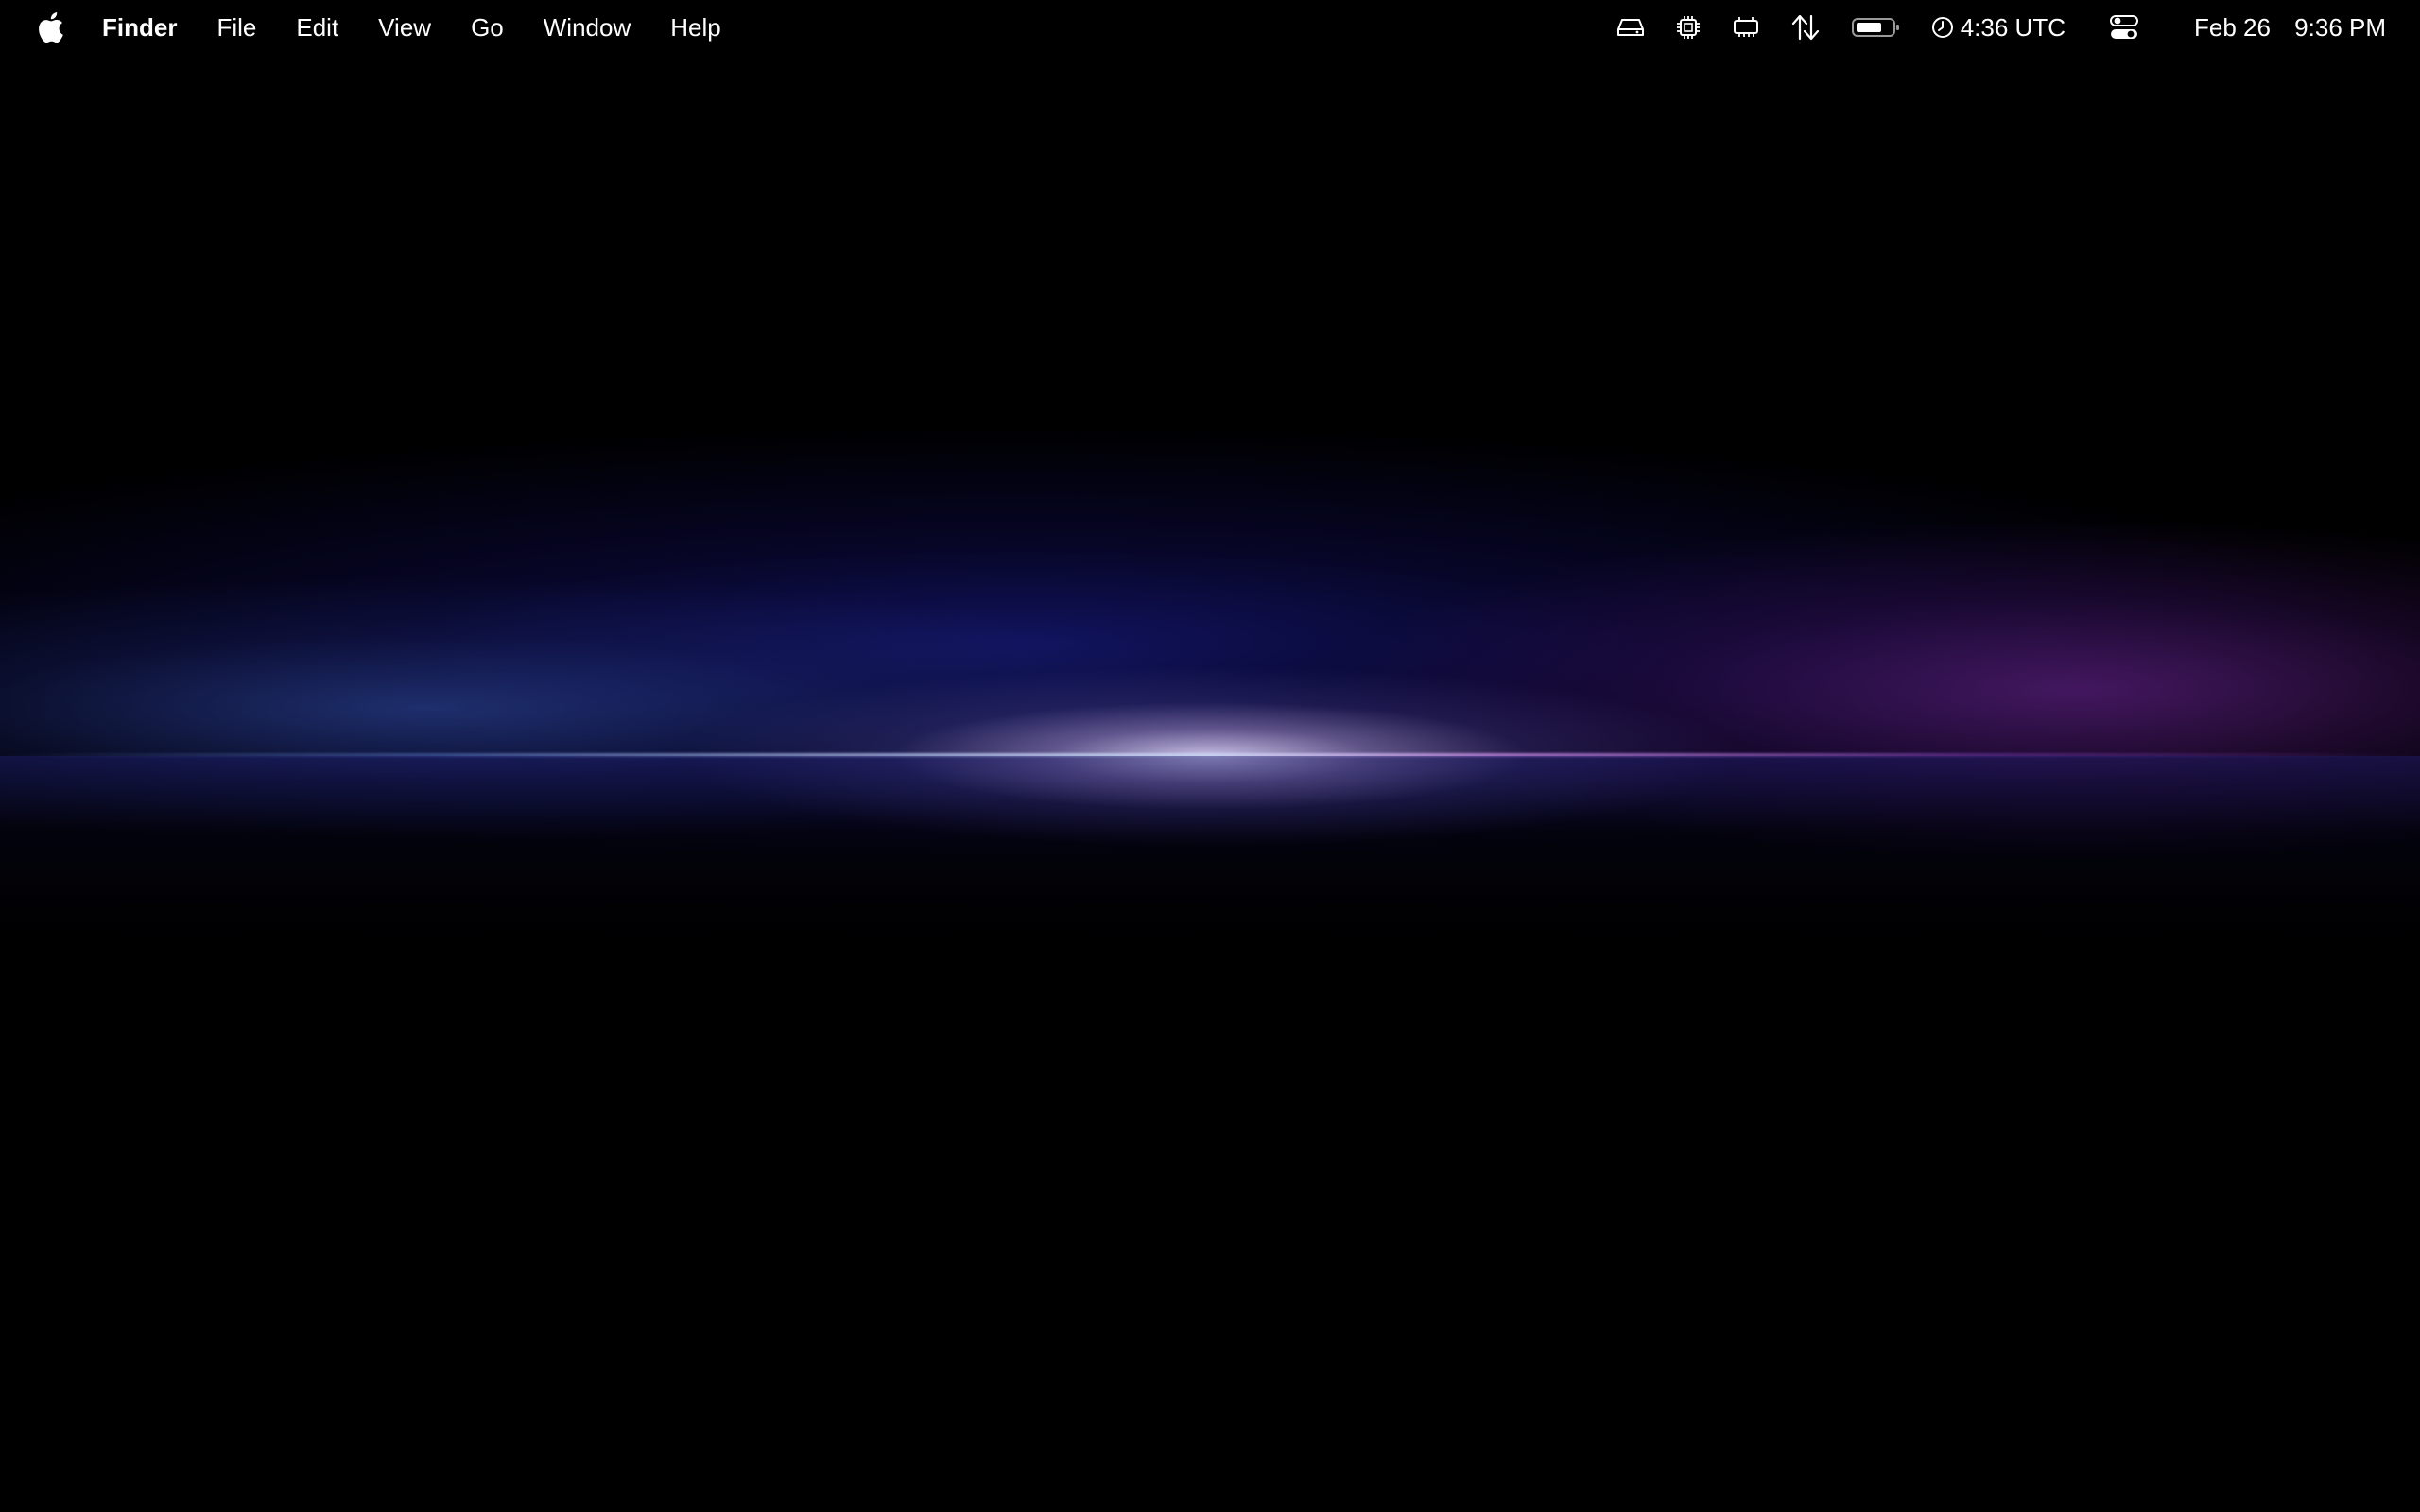 The height and width of the screenshot is (1512, 2420). I want to click on menu-bar-right: 4:36 UTC Feb 26 9:36 PM, so click(1986, 27).